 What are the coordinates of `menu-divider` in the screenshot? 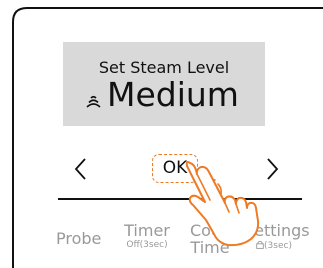 It's located at (180, 199).